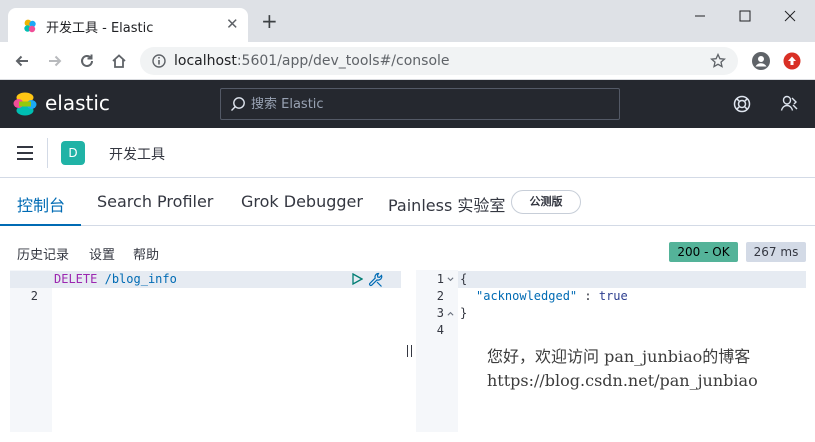 Image resolution: width=815 pixels, height=442 pixels. What do you see at coordinates (703, 252) in the screenshot?
I see `status-badge: 200 - OK` at bounding box center [703, 252].